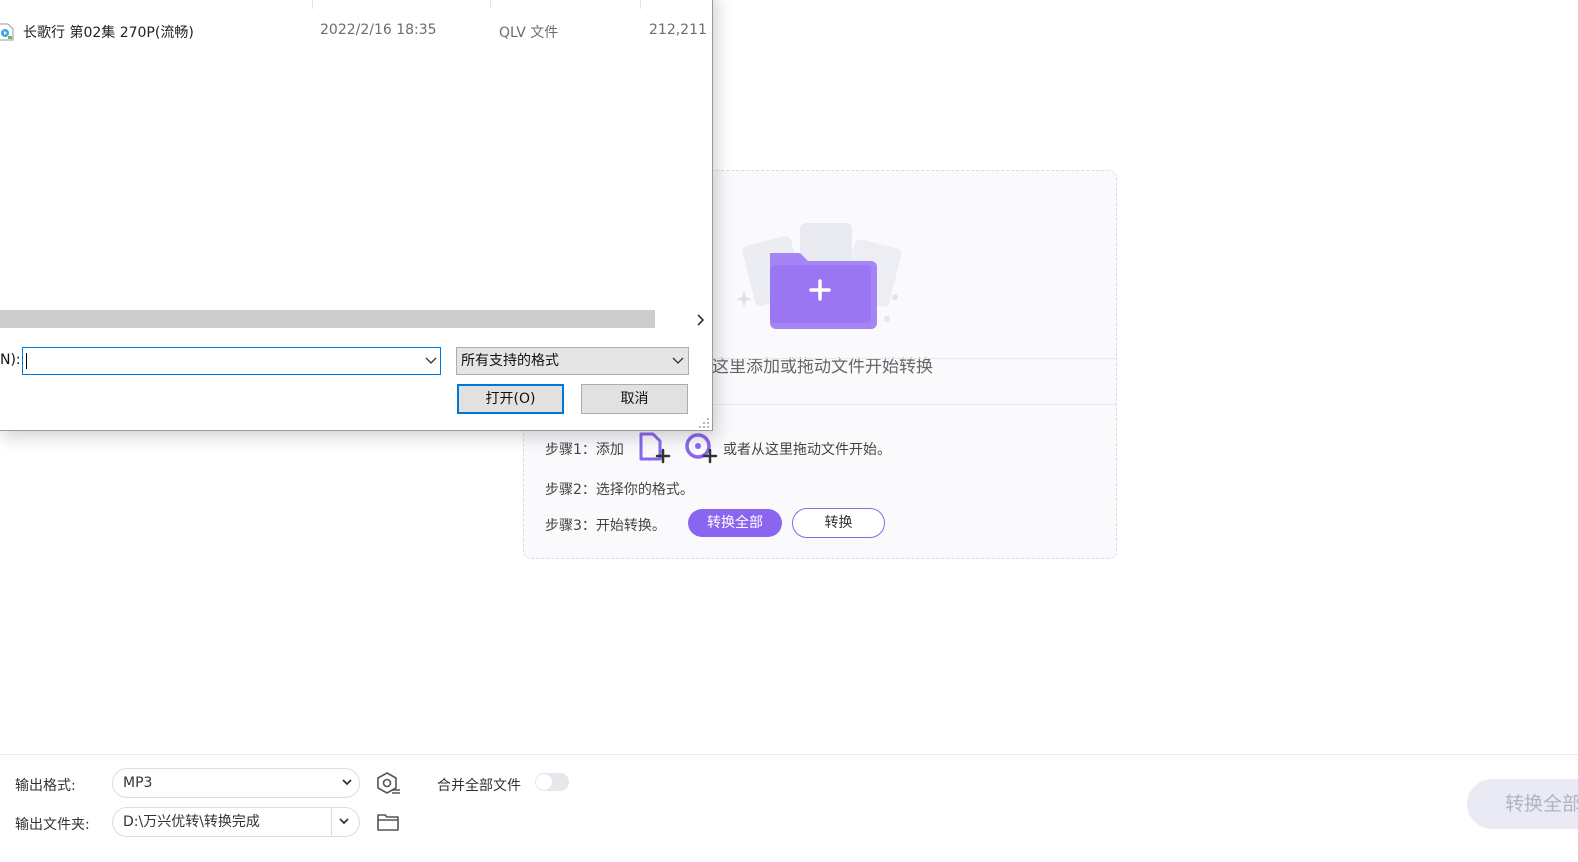 The image size is (1578, 862). What do you see at coordinates (138, 783) in the screenshot?
I see `output-format-value: MP3` at bounding box center [138, 783].